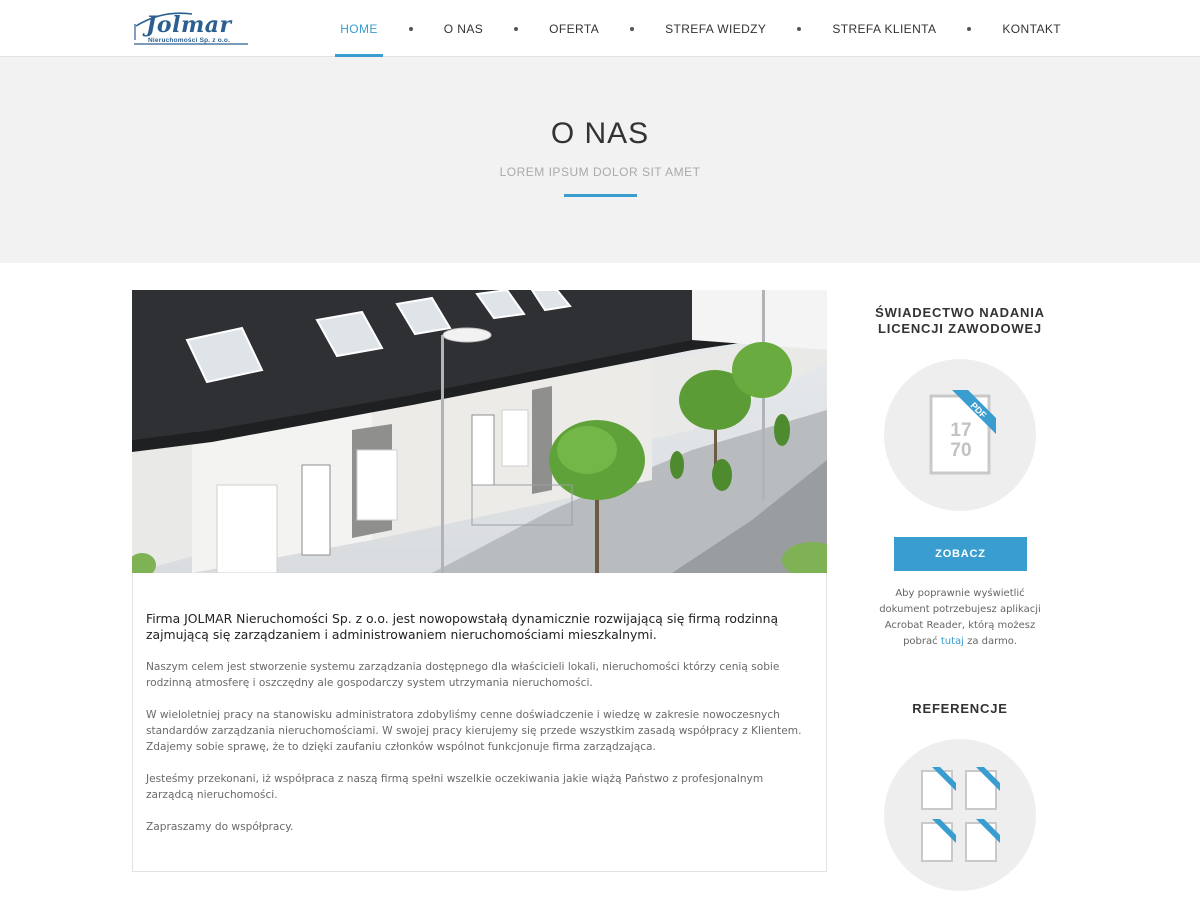 This screenshot has height=900, width=1200. Describe the element at coordinates (960, 450) in the screenshot. I see `pdf-number-bottom: 70` at that location.